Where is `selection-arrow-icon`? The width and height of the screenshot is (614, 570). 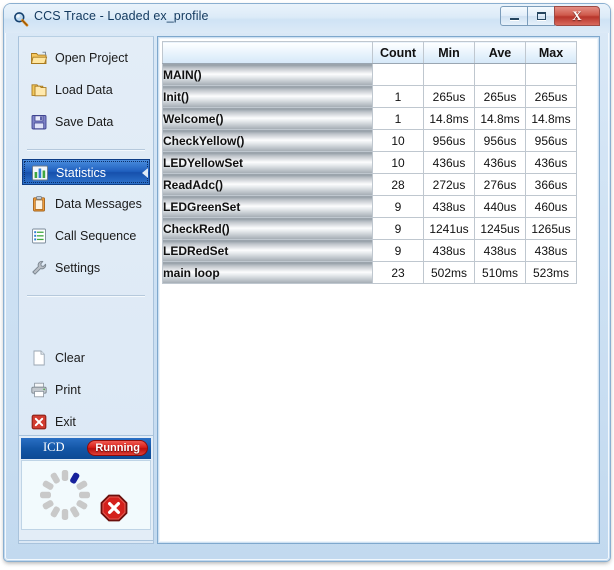 selection-arrow-icon is located at coordinates (145, 173).